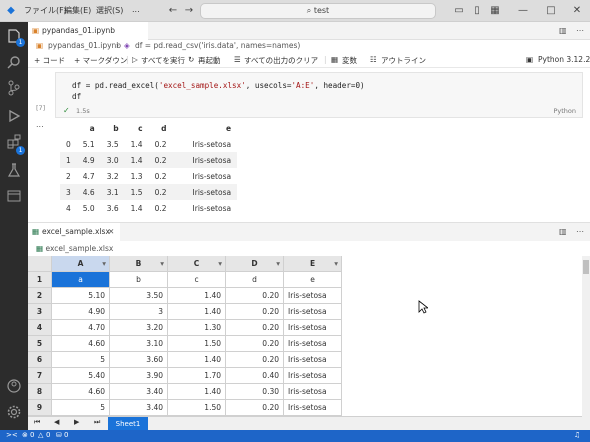 The image size is (590, 442). I want to click on scroll-thumb, so click(586, 267).